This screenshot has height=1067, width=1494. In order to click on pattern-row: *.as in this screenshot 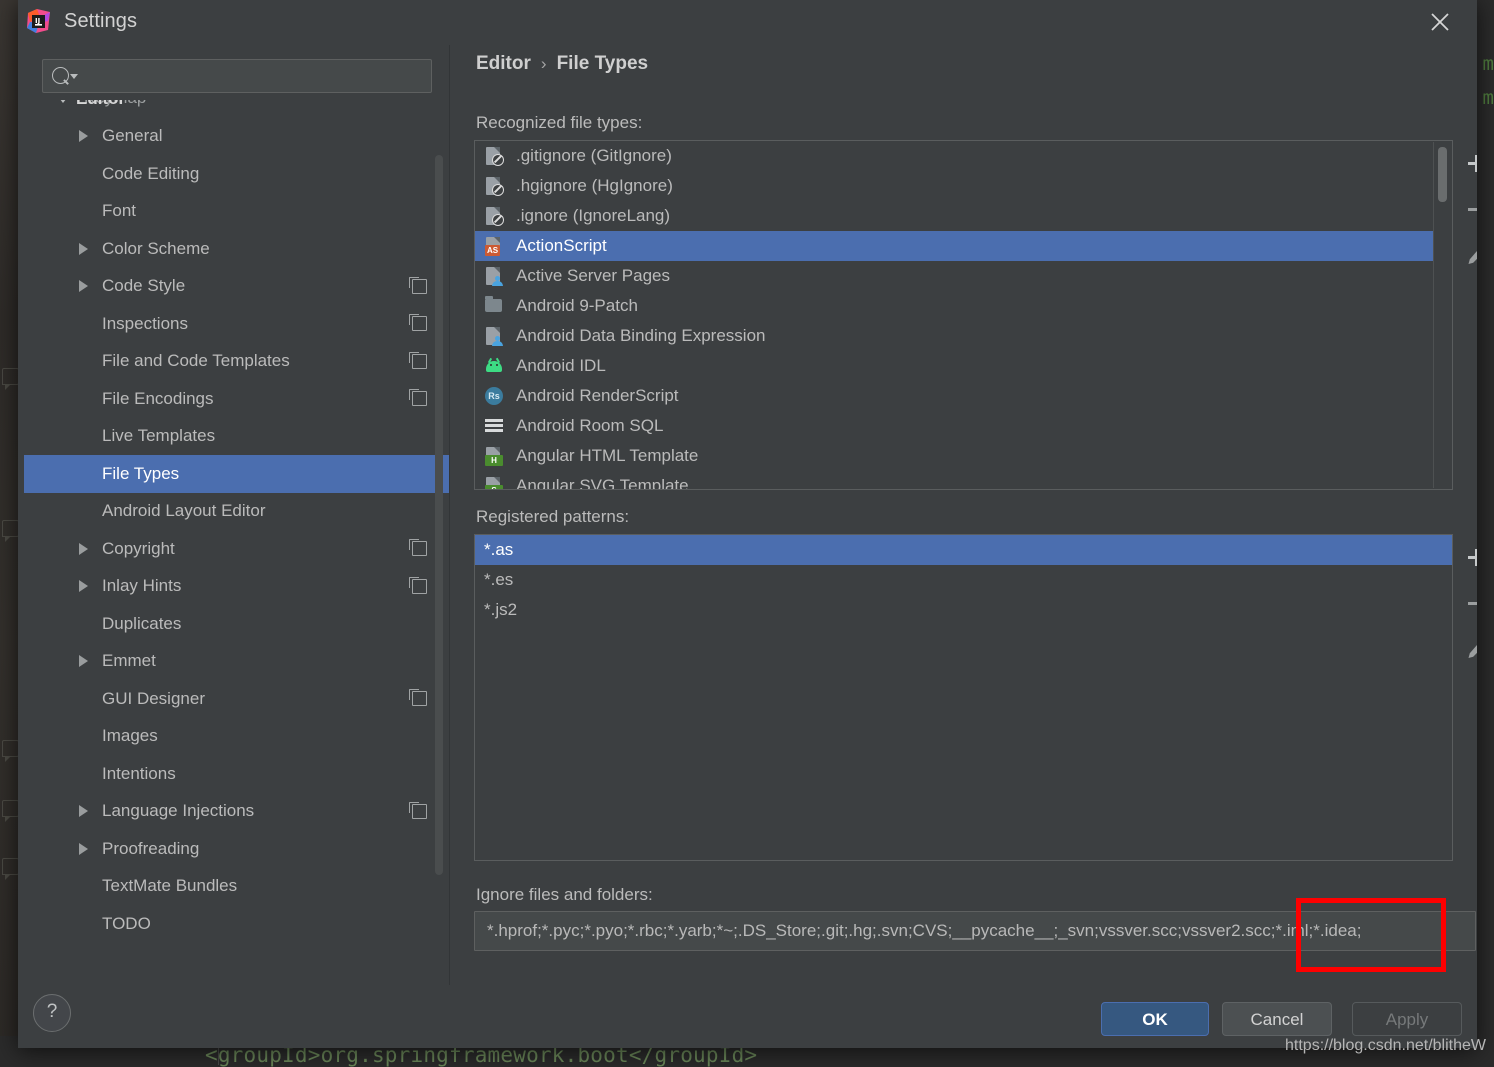, I will do `click(963, 550)`.